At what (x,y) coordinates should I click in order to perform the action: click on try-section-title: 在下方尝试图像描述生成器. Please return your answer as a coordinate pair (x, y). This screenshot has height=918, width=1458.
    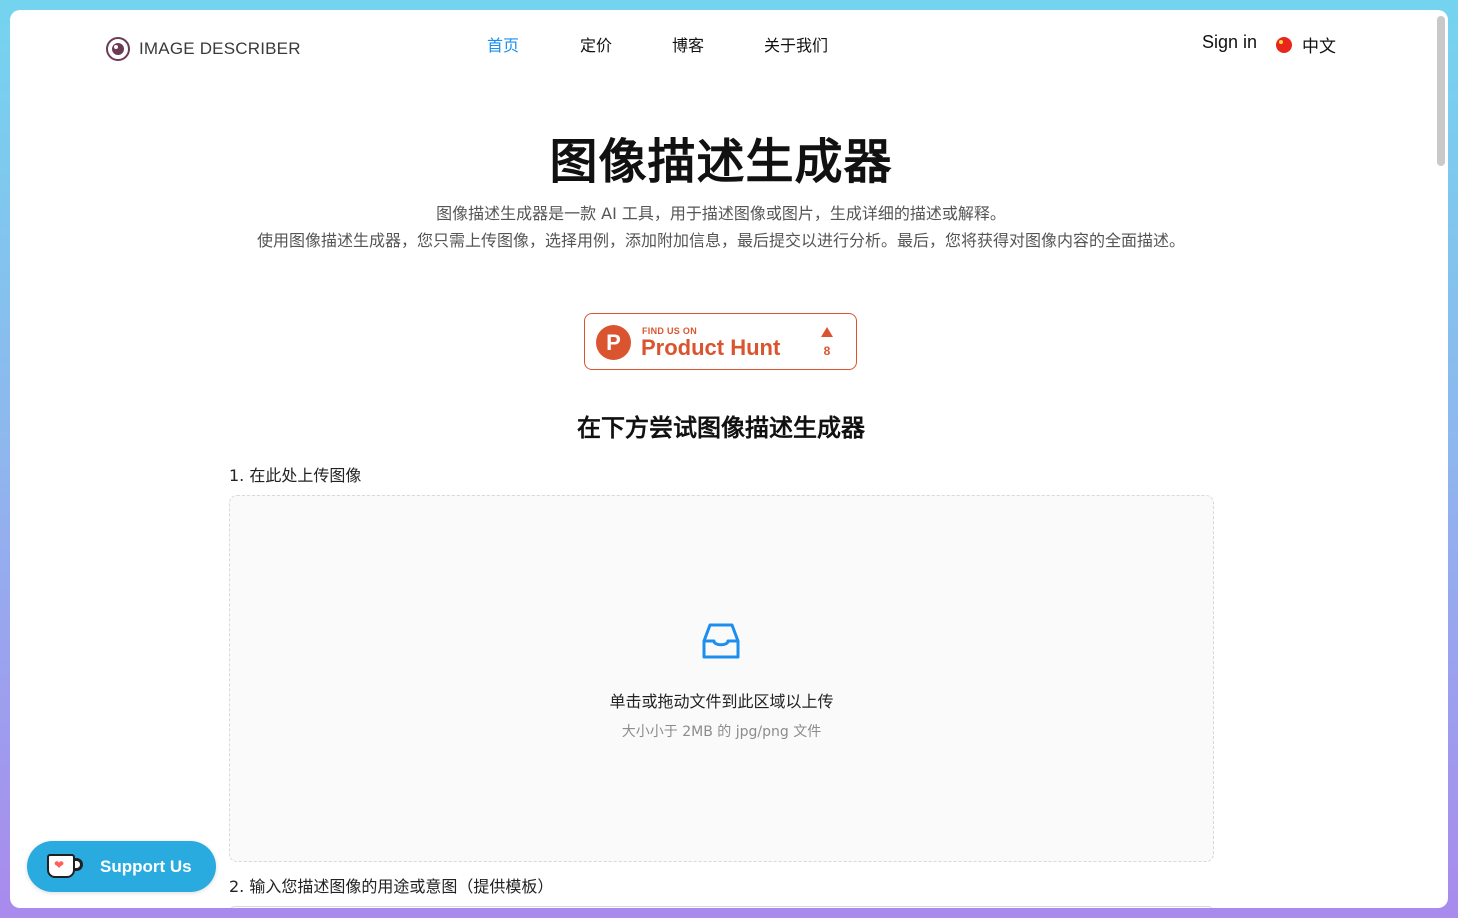
    Looking at the image, I should click on (721, 428).